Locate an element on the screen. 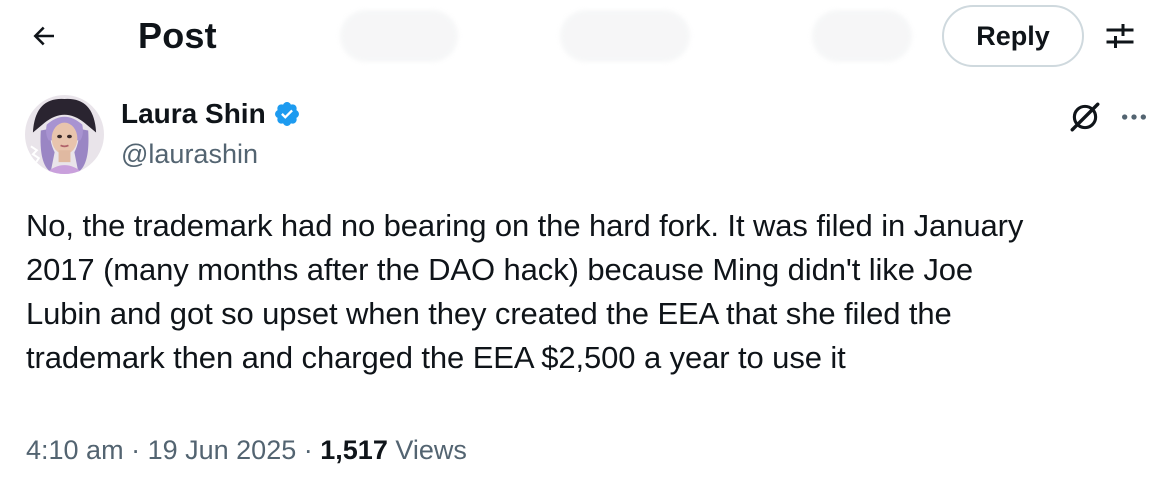  more-dots-icon is located at coordinates (1134, 117).